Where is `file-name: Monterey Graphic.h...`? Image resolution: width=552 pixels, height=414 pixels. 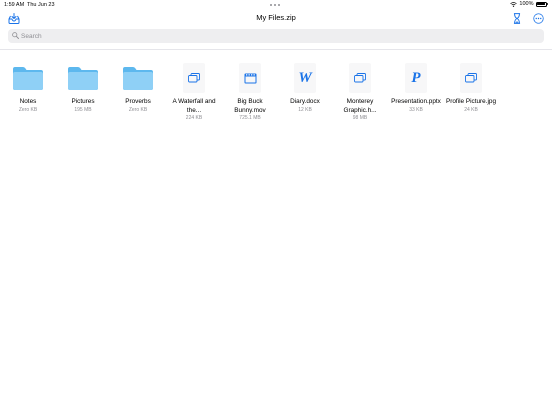 file-name: Monterey Graphic.h... is located at coordinates (360, 106).